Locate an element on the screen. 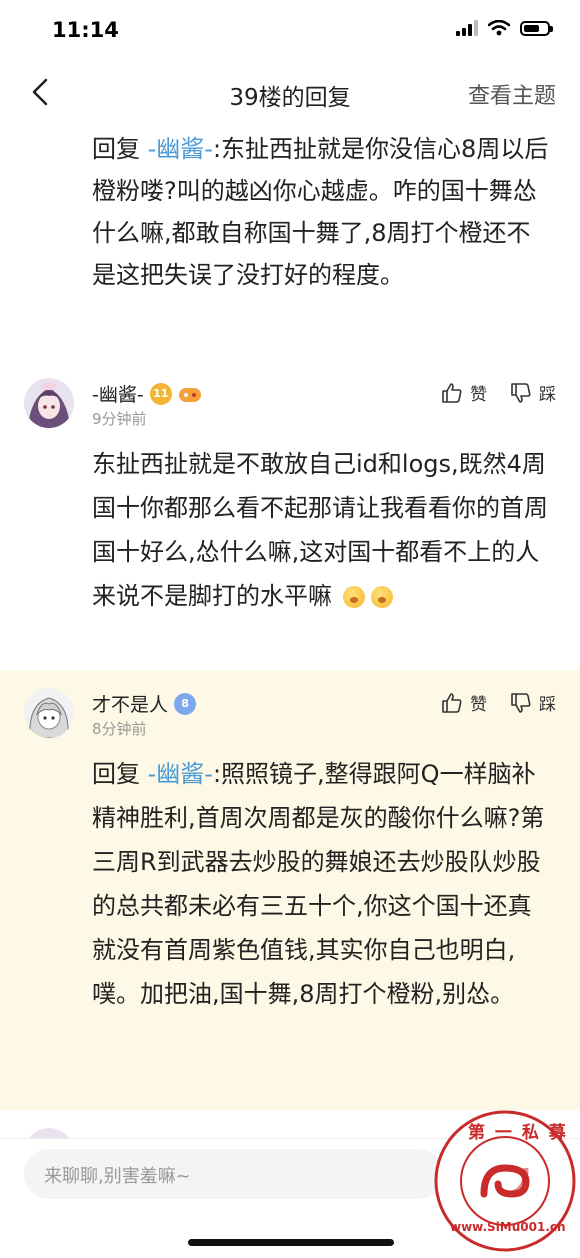  status-bar: 11:14 is located at coordinates (290, 31).